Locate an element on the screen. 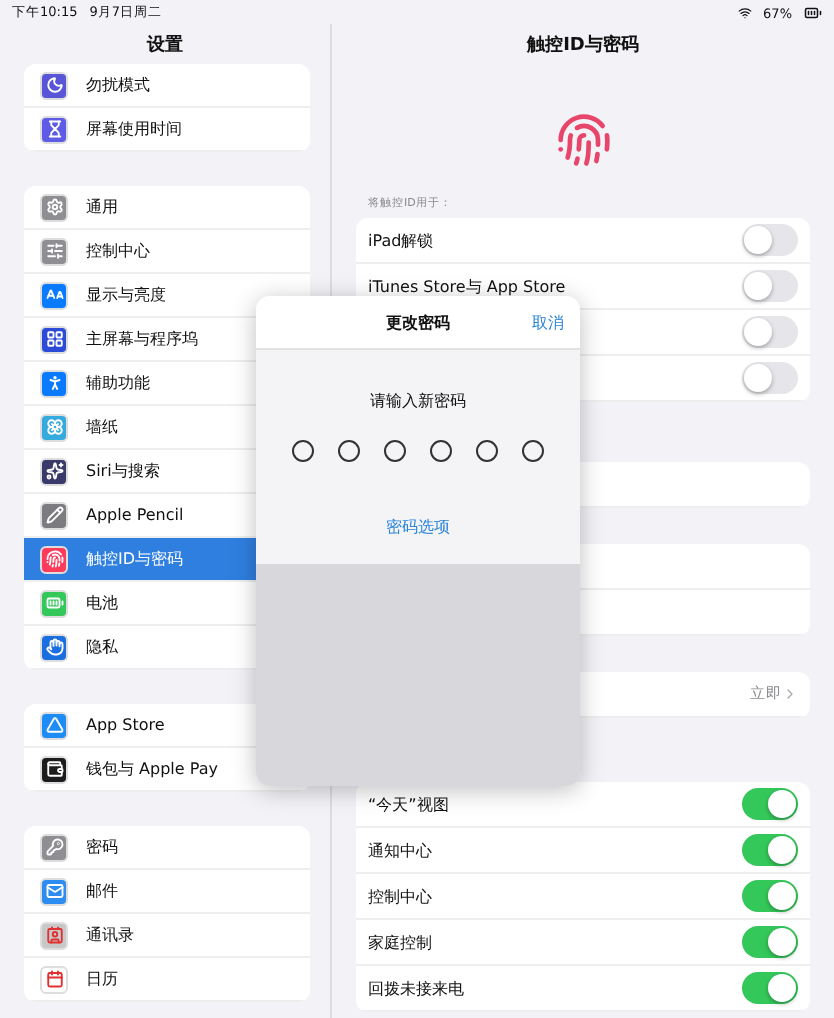 This screenshot has width=834, height=1018. sidebar-label: 控制中心 is located at coordinates (118, 251).